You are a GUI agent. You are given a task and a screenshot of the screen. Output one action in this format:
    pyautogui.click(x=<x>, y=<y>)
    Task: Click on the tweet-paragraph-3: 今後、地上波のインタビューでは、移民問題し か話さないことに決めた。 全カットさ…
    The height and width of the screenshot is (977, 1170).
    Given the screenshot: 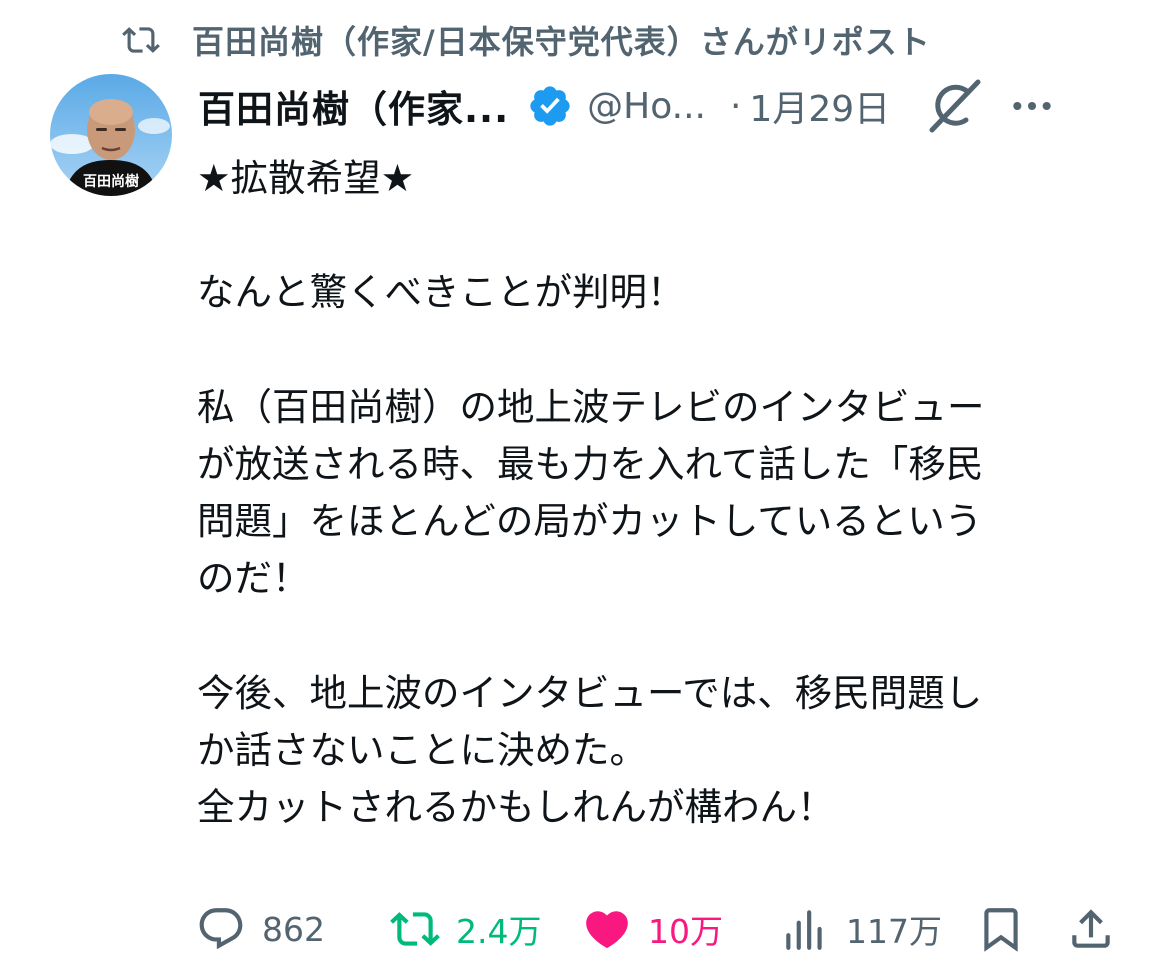 What is the action you would take?
    pyautogui.click(x=657, y=751)
    